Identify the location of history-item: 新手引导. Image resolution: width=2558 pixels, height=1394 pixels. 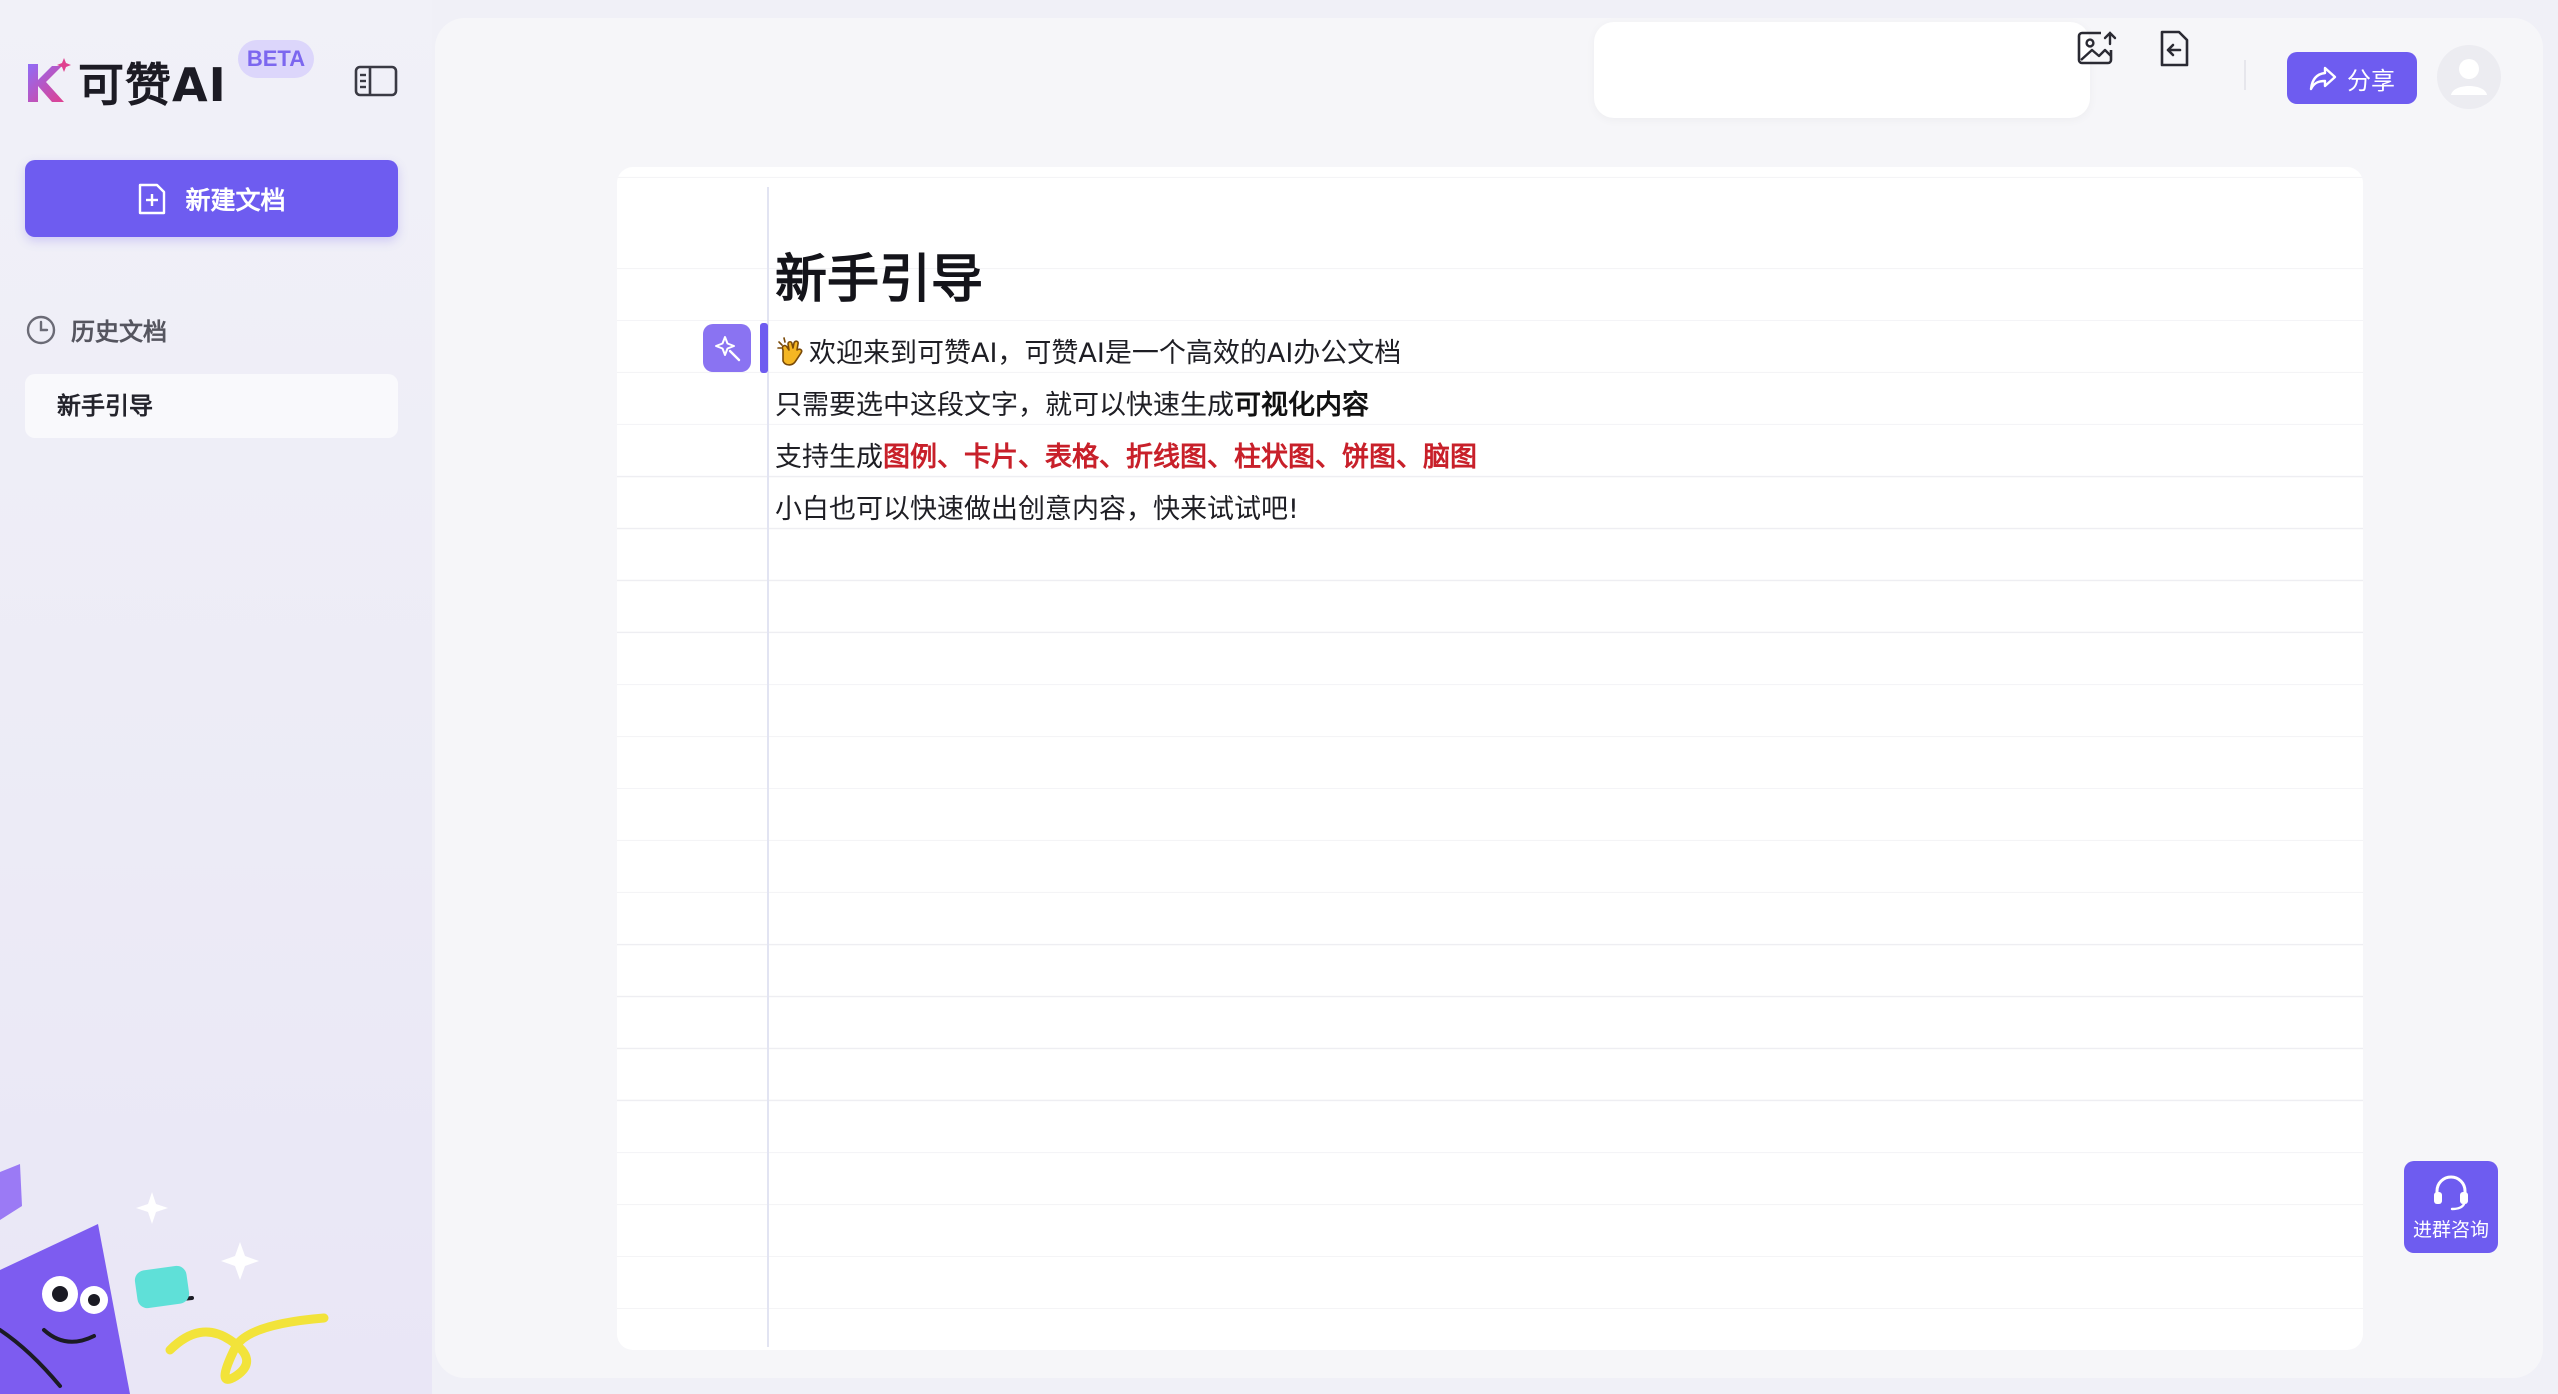
(211, 406).